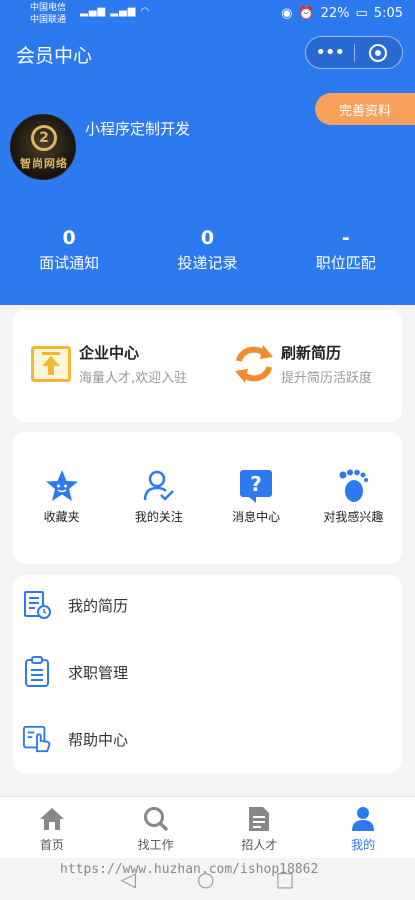  Describe the element at coordinates (133, 378) in the screenshot. I see `feature-subtitle: 海量人才,欢迎入驻` at that location.